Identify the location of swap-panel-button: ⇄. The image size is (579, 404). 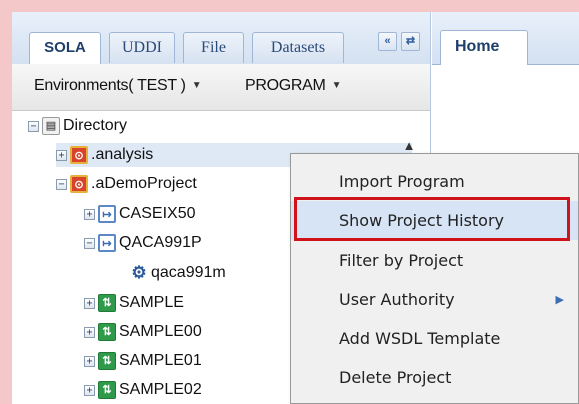
(410, 41).